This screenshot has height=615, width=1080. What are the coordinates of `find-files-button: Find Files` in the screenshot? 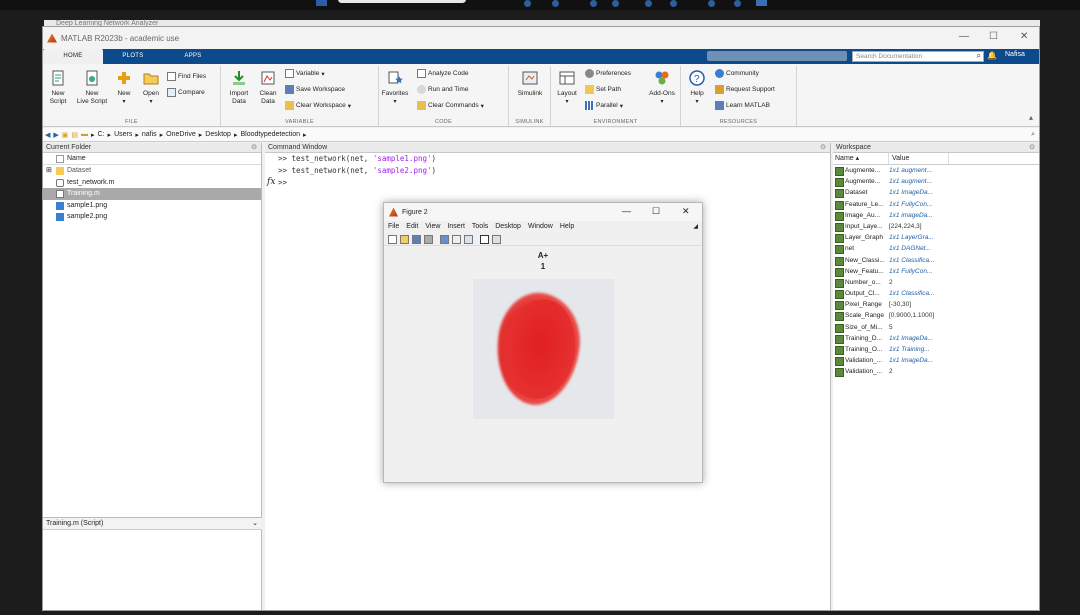 It's located at (186, 76).